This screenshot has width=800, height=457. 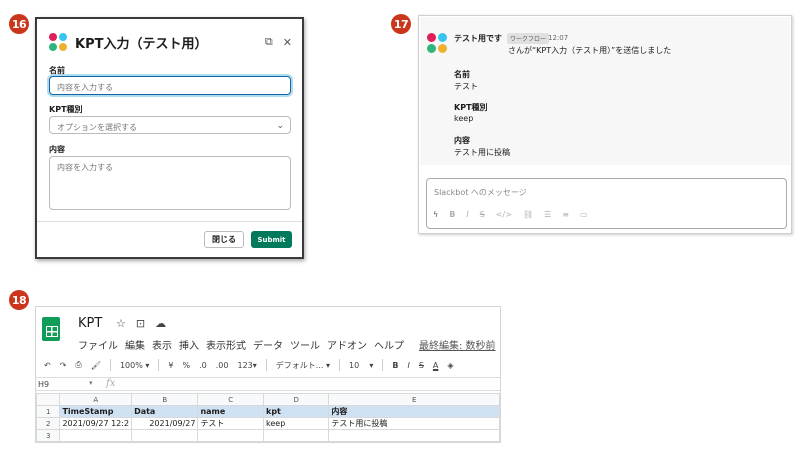 I want to click on font-select: デフォルト... ▾, so click(x=303, y=365).